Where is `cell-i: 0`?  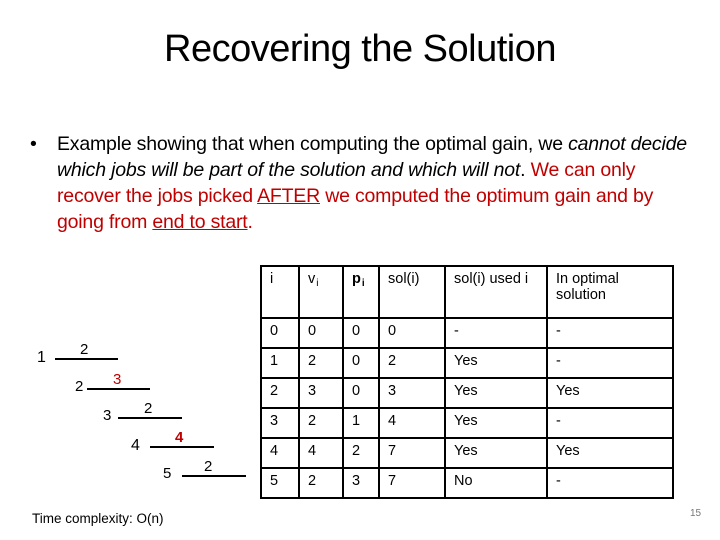
cell-i: 0 is located at coordinates (280, 333).